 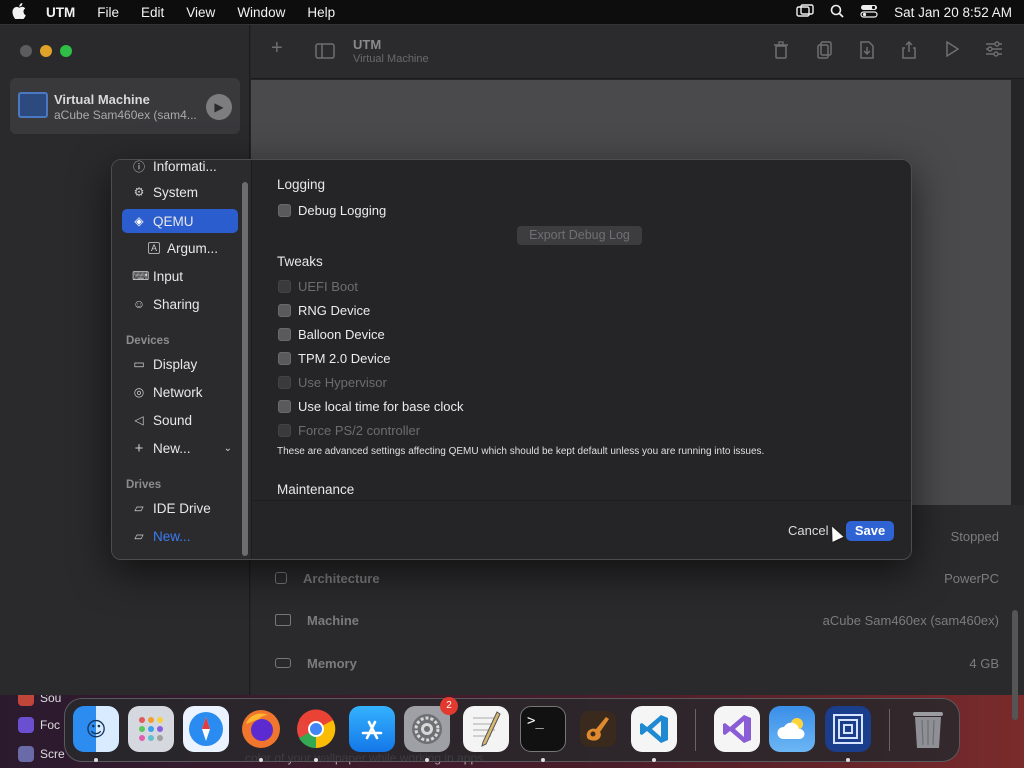 I want to click on info-icon: ⓘ, so click(x=138, y=166).